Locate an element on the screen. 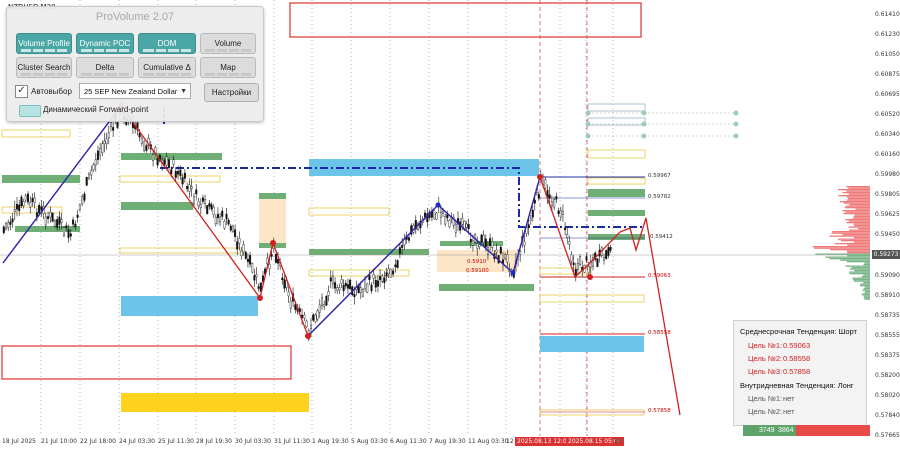 Image resolution: width=900 pixels, height=451 pixels. time-tick-label: 6 Aug 11:30 is located at coordinates (408, 441).